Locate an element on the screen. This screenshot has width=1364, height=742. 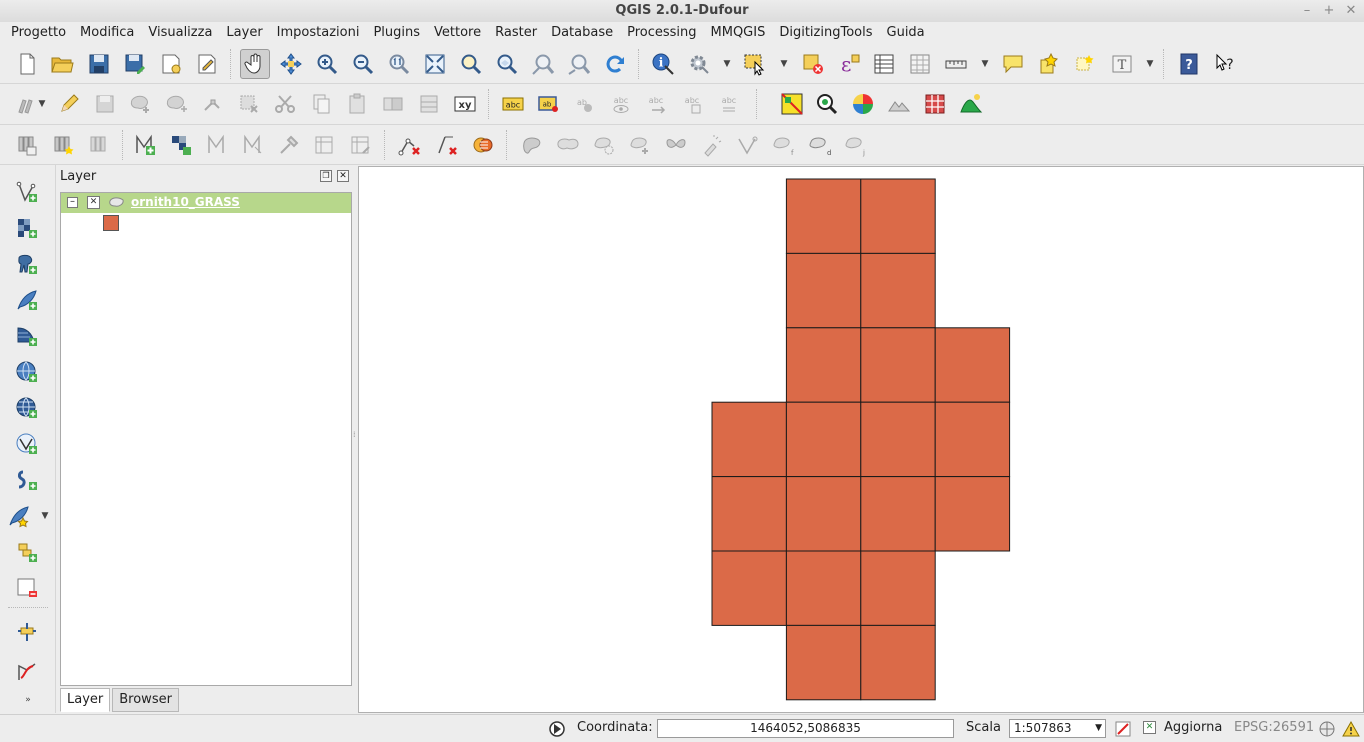
projection-globe-icon is located at coordinates (1327, 729).